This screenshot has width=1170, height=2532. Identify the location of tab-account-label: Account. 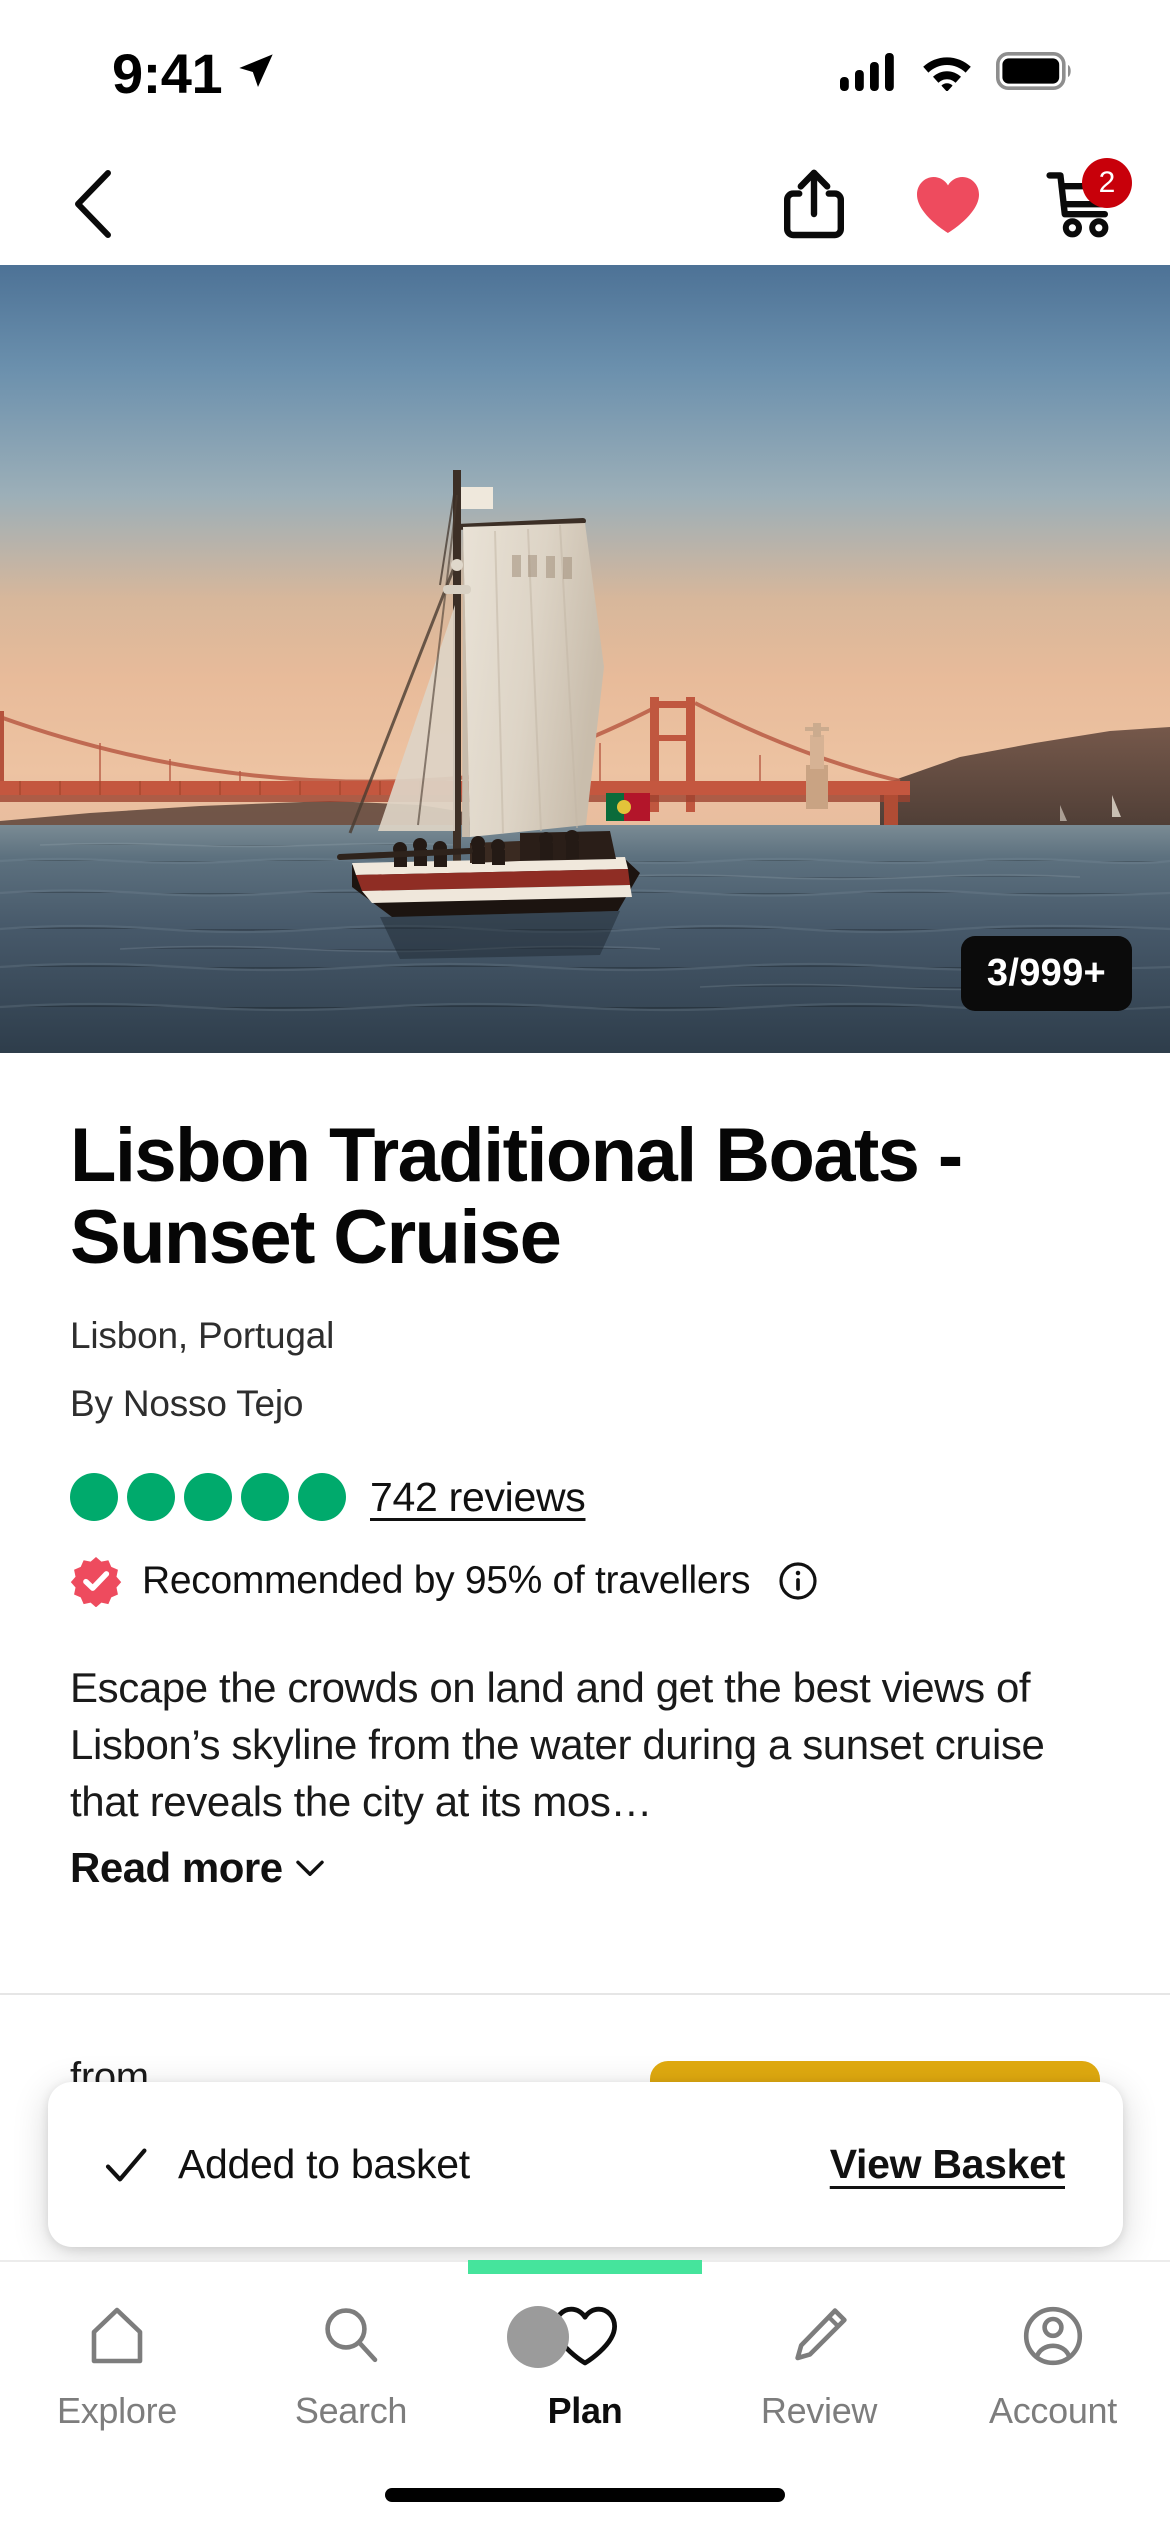
(1053, 2410).